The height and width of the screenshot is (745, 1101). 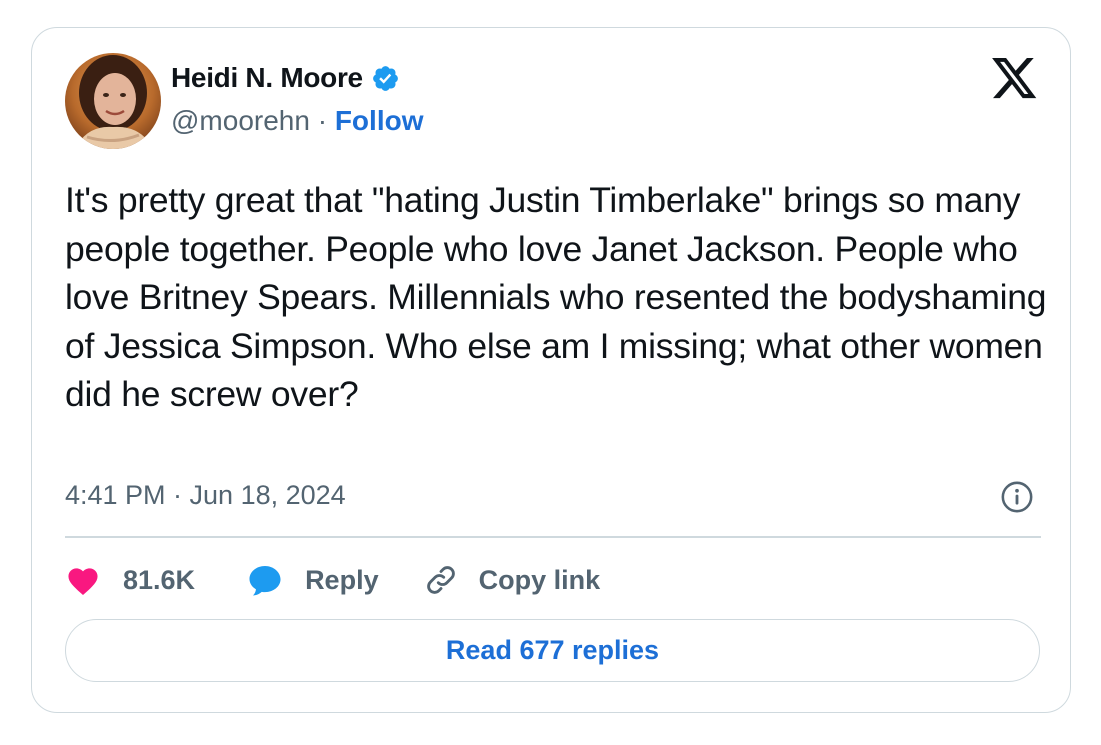 What do you see at coordinates (159, 579) in the screenshot?
I see `like-count: 81.6K` at bounding box center [159, 579].